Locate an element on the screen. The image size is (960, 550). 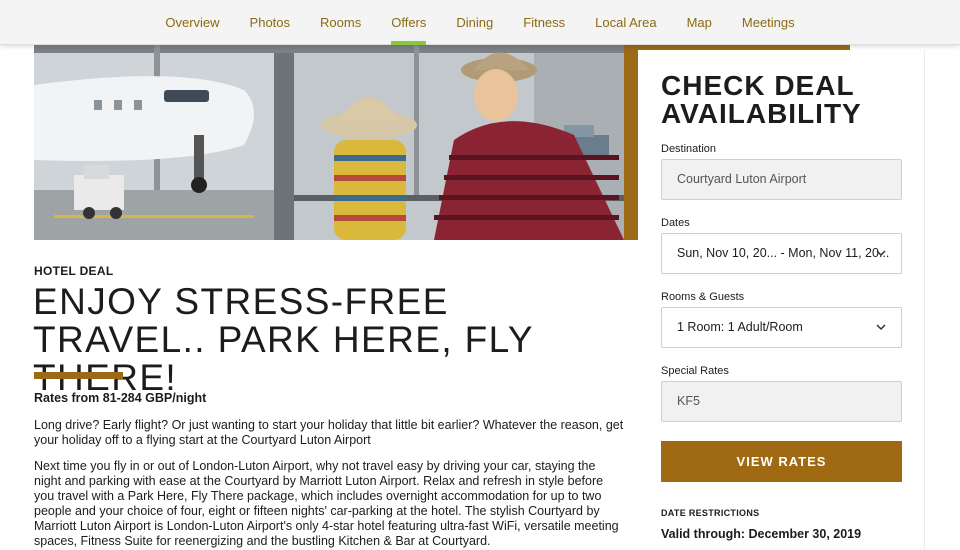
rooms-guests-label: Rooms & Guests is located at coordinates (703, 297).